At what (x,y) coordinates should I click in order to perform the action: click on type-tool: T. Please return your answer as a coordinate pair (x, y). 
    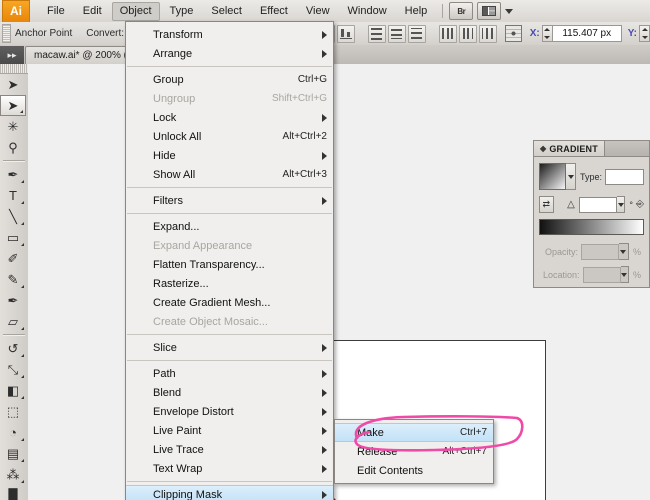
    Looking at the image, I should click on (13, 195).